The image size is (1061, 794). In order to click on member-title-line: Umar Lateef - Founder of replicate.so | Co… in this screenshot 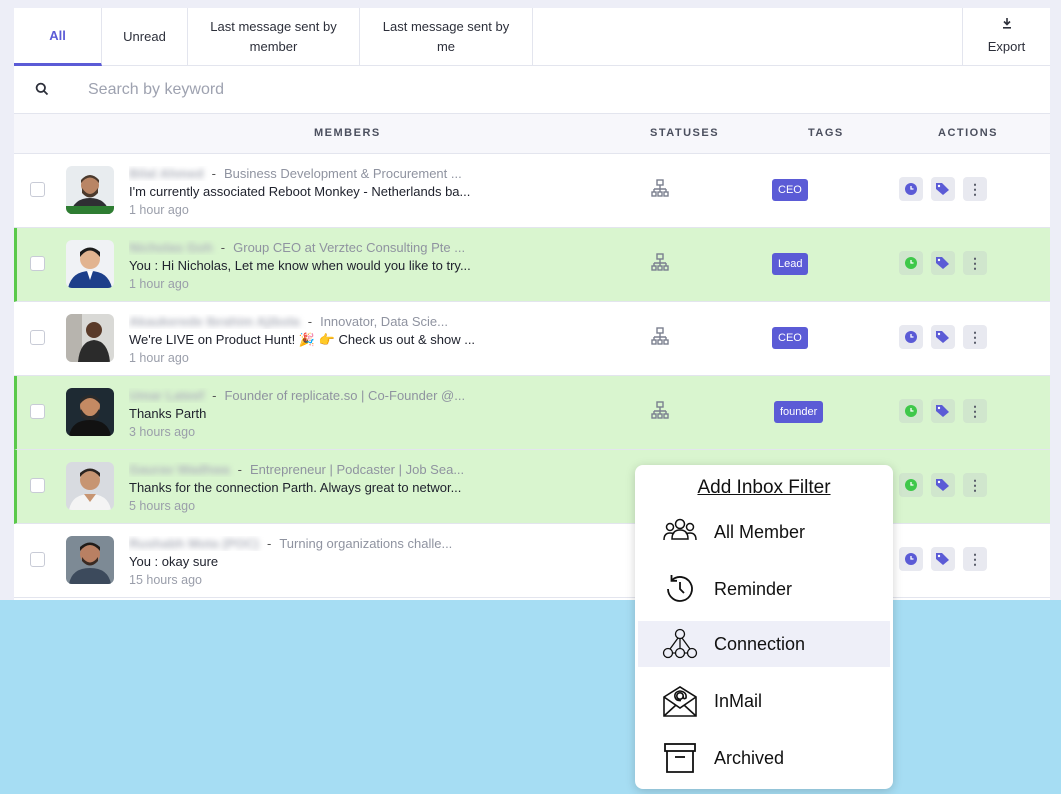, I will do `click(297, 395)`.